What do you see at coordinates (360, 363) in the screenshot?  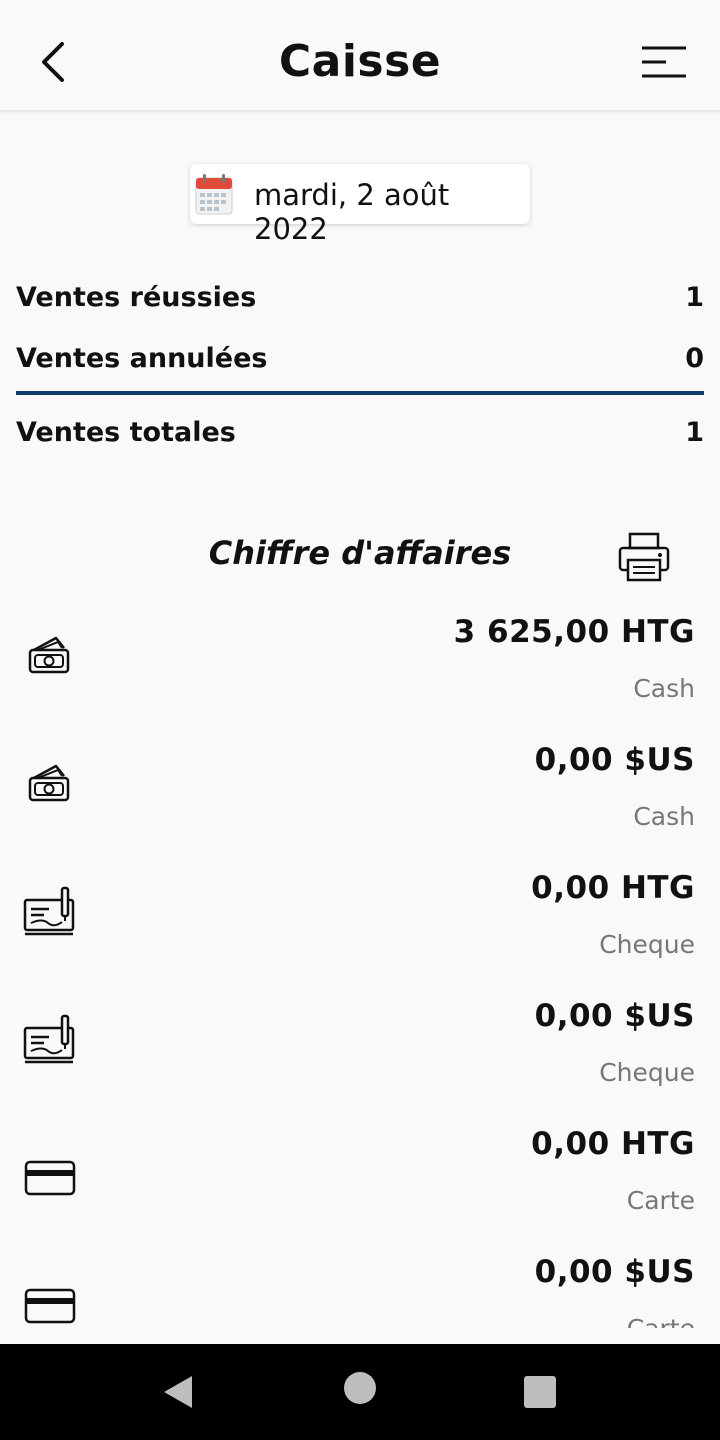 I see `stat-row-cancelled-sales: Ventes annulées 0` at bounding box center [360, 363].